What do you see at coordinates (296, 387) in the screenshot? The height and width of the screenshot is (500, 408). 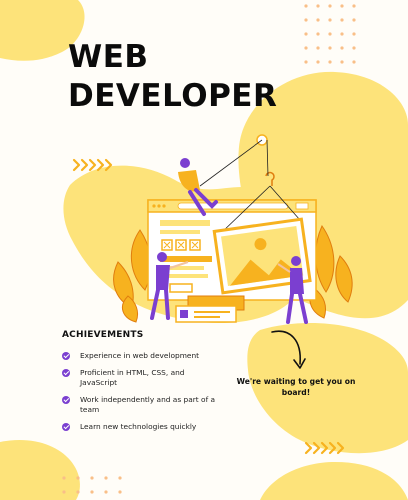 I see `call-to-action-text: We're waiting to get you on board!` at bounding box center [296, 387].